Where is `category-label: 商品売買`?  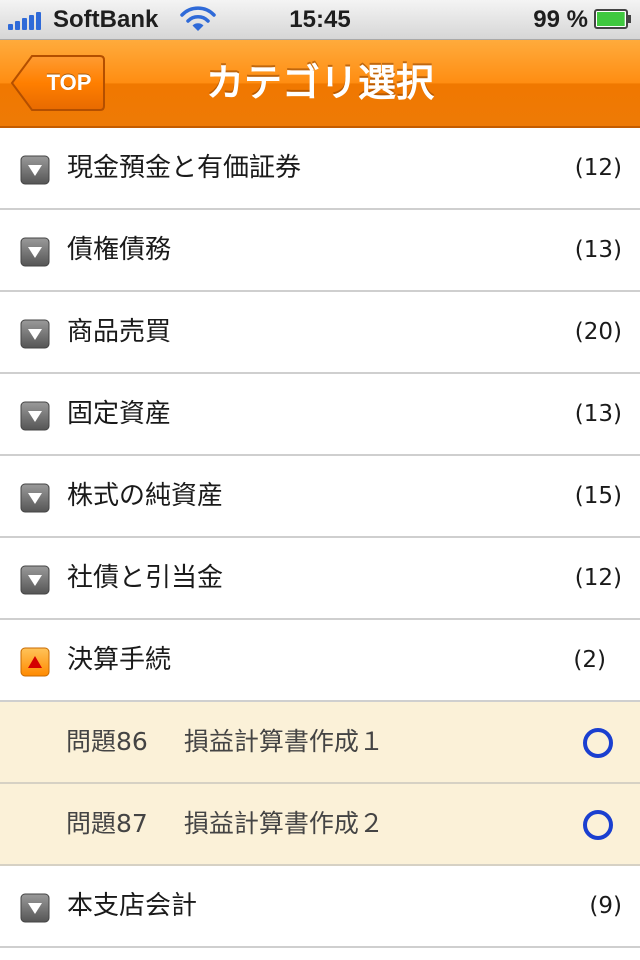
category-label: 商品売買 is located at coordinates (119, 332).